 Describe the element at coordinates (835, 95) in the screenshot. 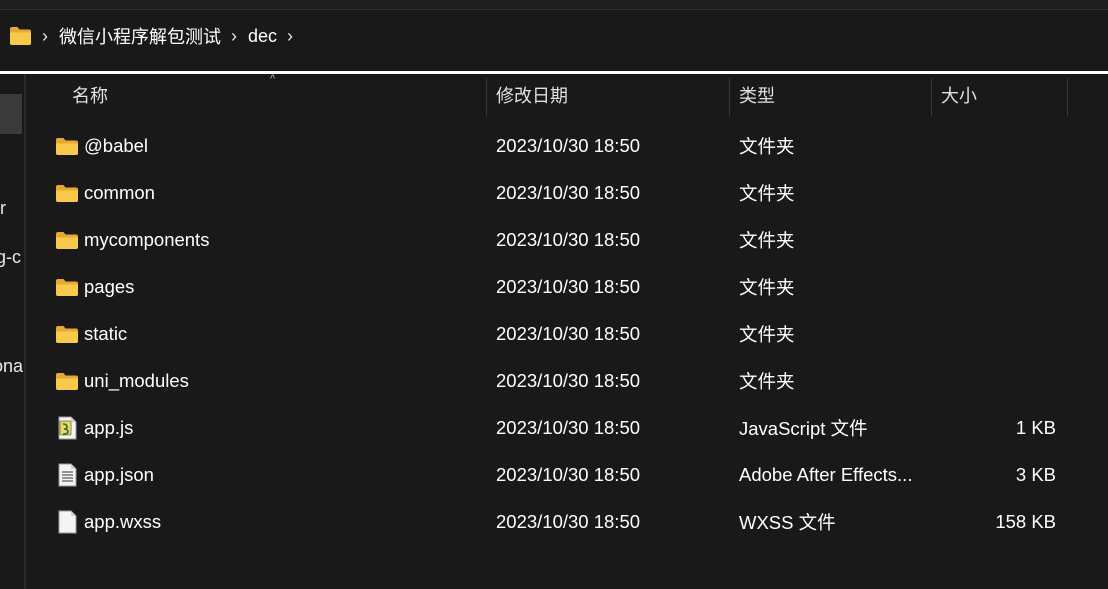

I see `column-header-type: 类型` at that location.